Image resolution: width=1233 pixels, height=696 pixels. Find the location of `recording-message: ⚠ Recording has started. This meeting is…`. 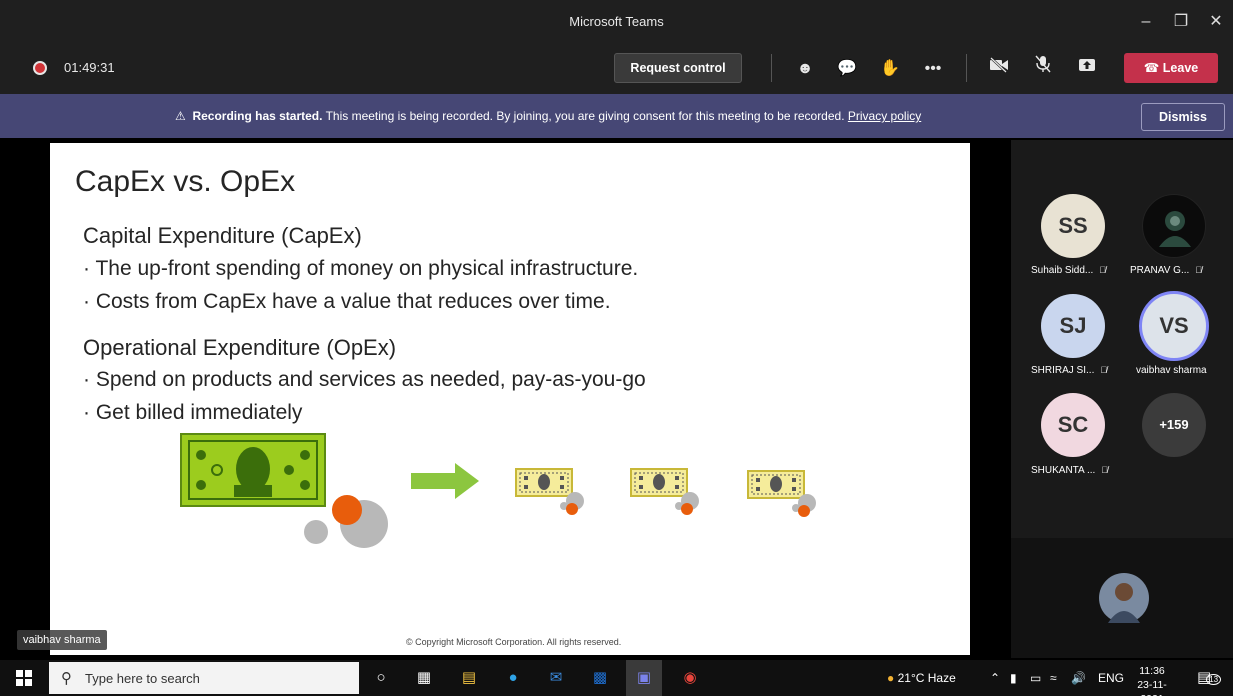

recording-message: ⚠ Recording has started. This meeting is… is located at coordinates (548, 116).